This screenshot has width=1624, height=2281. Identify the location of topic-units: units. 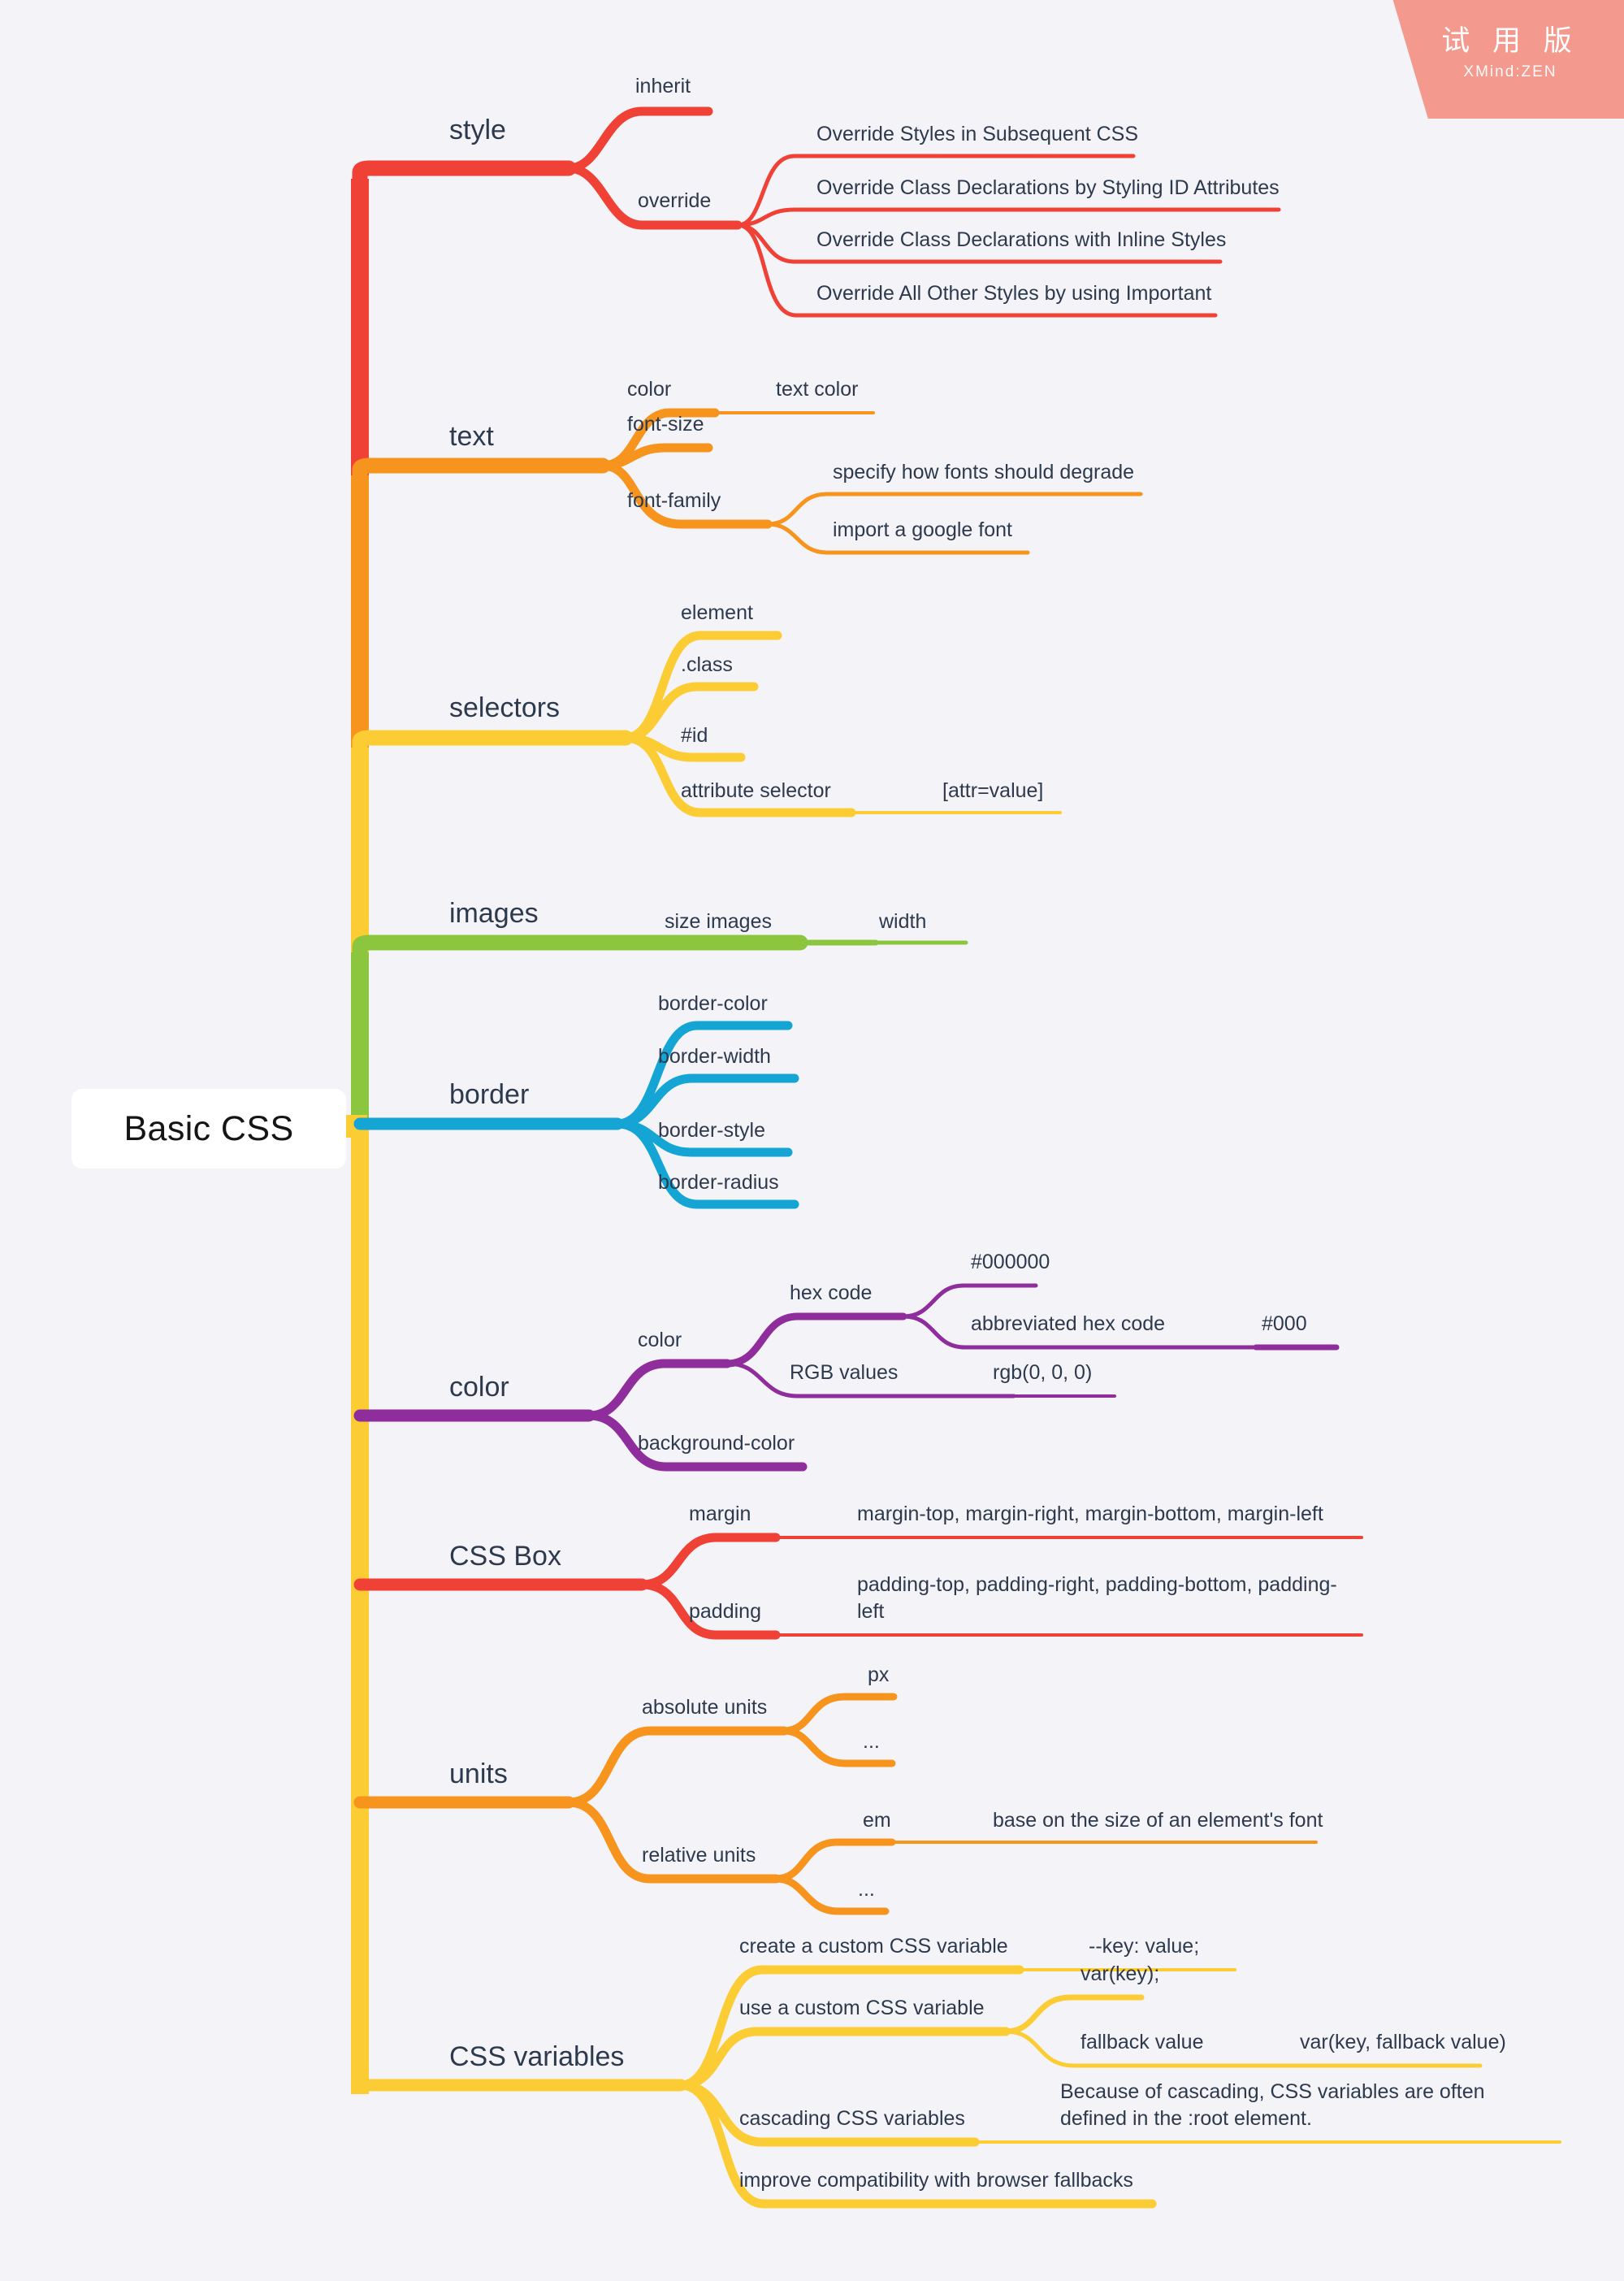
(478, 1774).